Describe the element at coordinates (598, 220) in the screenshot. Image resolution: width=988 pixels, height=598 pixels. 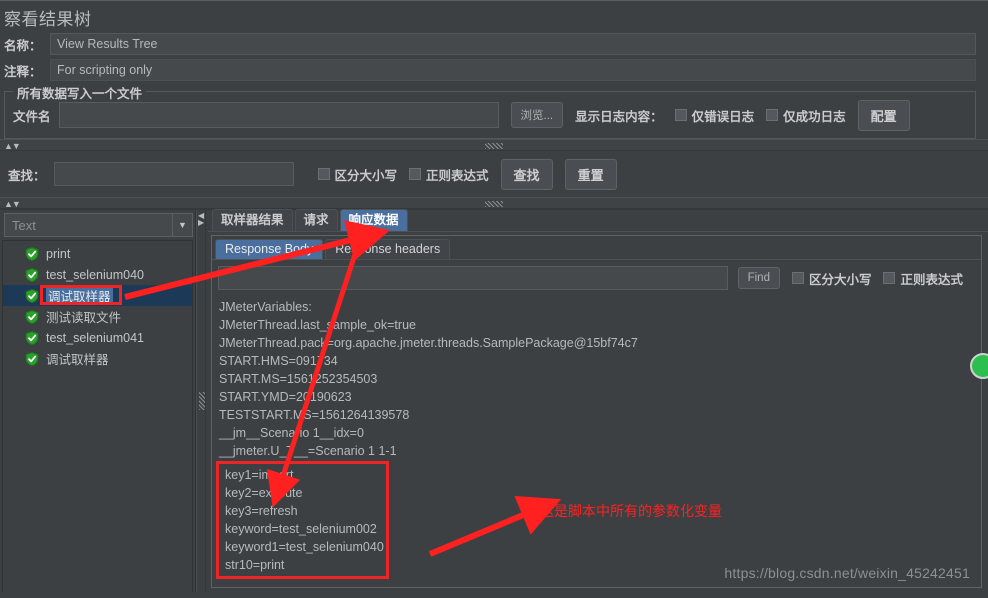
I see `result-tabs: 取样器结果 请求 响应数据` at that location.